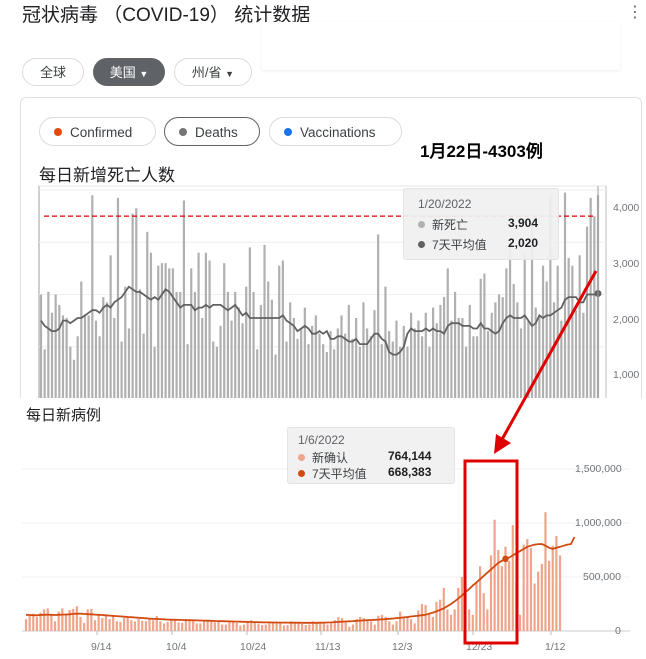  Describe the element at coordinates (548, 357) in the screenshot. I see `annotation-arrow-line` at that location.